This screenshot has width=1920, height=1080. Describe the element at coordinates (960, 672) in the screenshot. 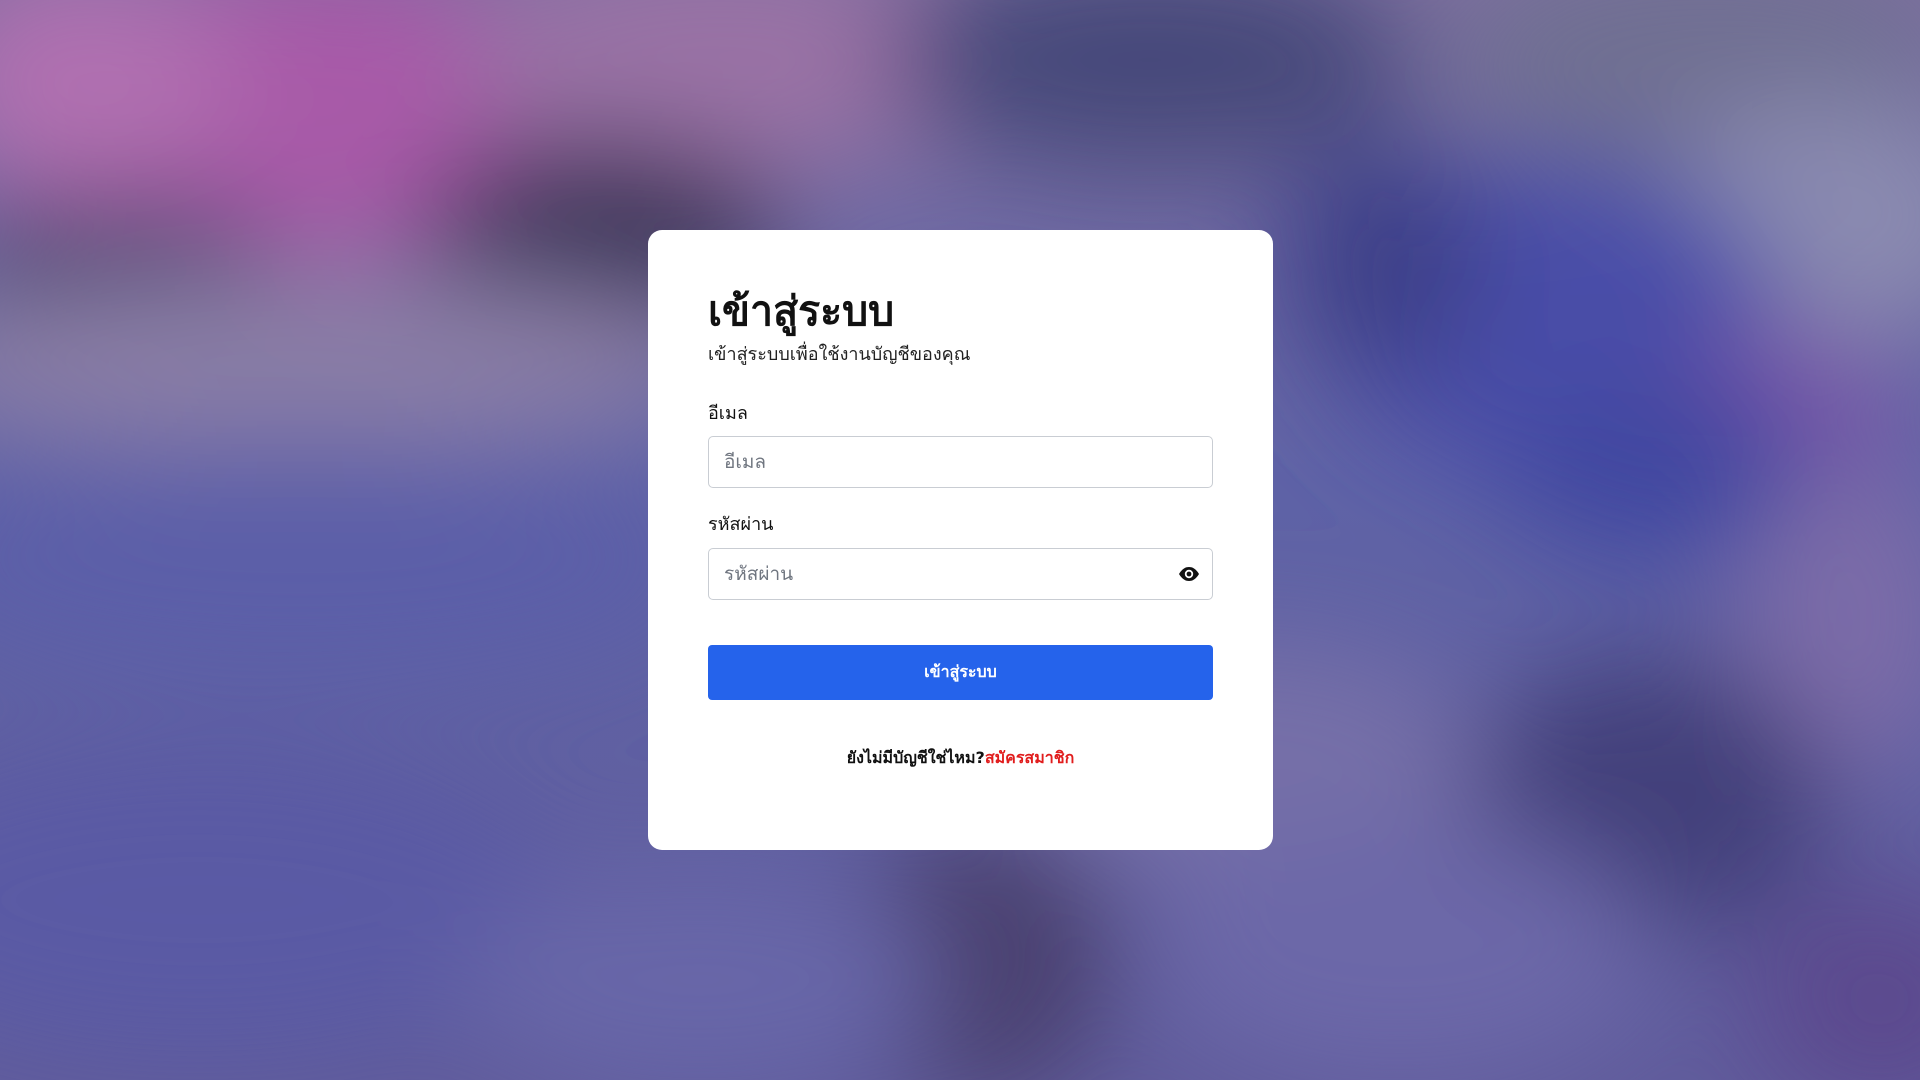

I see `login-button: เข้าสู่ระบบ` at that location.